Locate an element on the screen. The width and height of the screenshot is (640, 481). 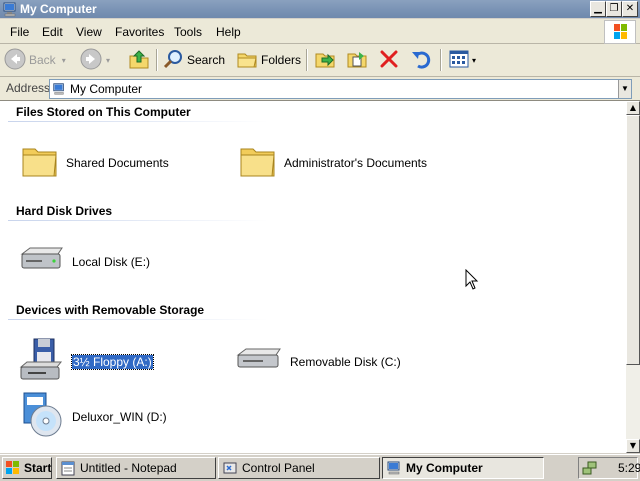
item-label: Administrator's Documents is located at coordinates (356, 162).